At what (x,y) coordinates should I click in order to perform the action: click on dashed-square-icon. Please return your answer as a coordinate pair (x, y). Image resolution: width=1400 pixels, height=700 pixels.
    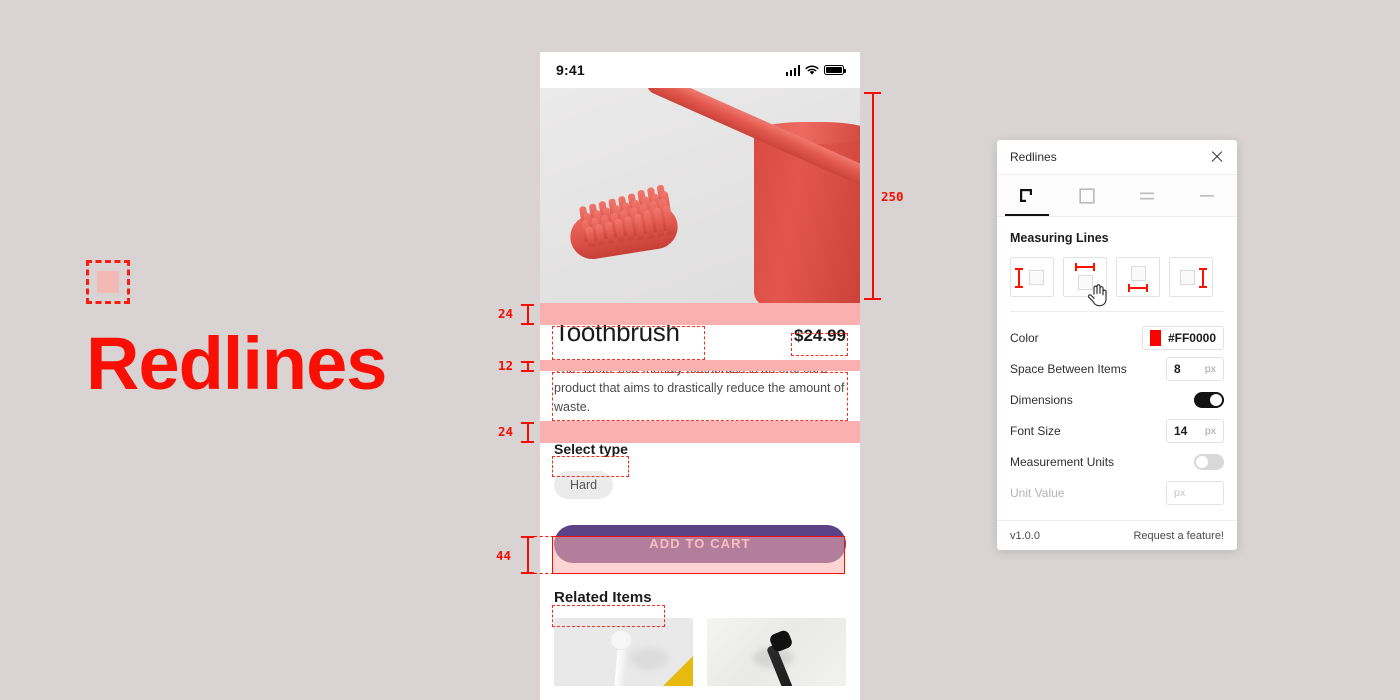
    Looking at the image, I should click on (108, 282).